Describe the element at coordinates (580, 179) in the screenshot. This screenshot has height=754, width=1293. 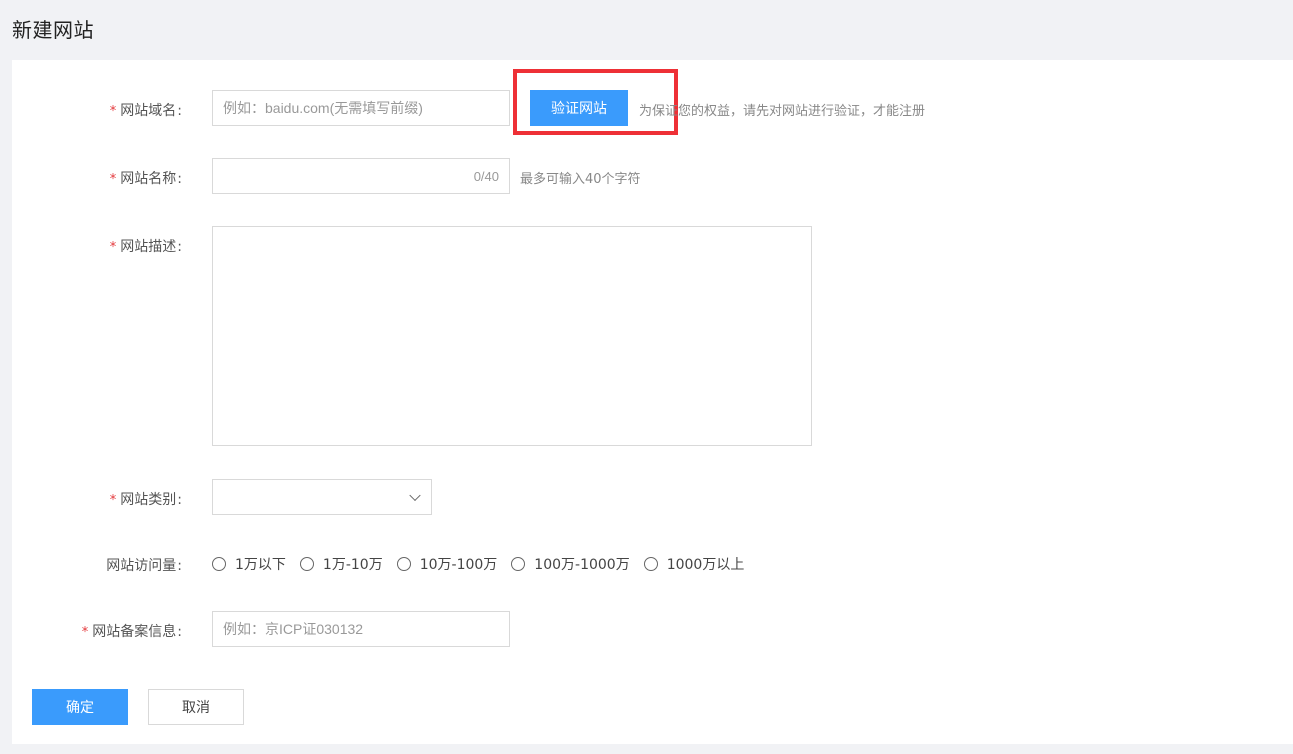
I see `name-hint: 最多可输入40个字符` at that location.